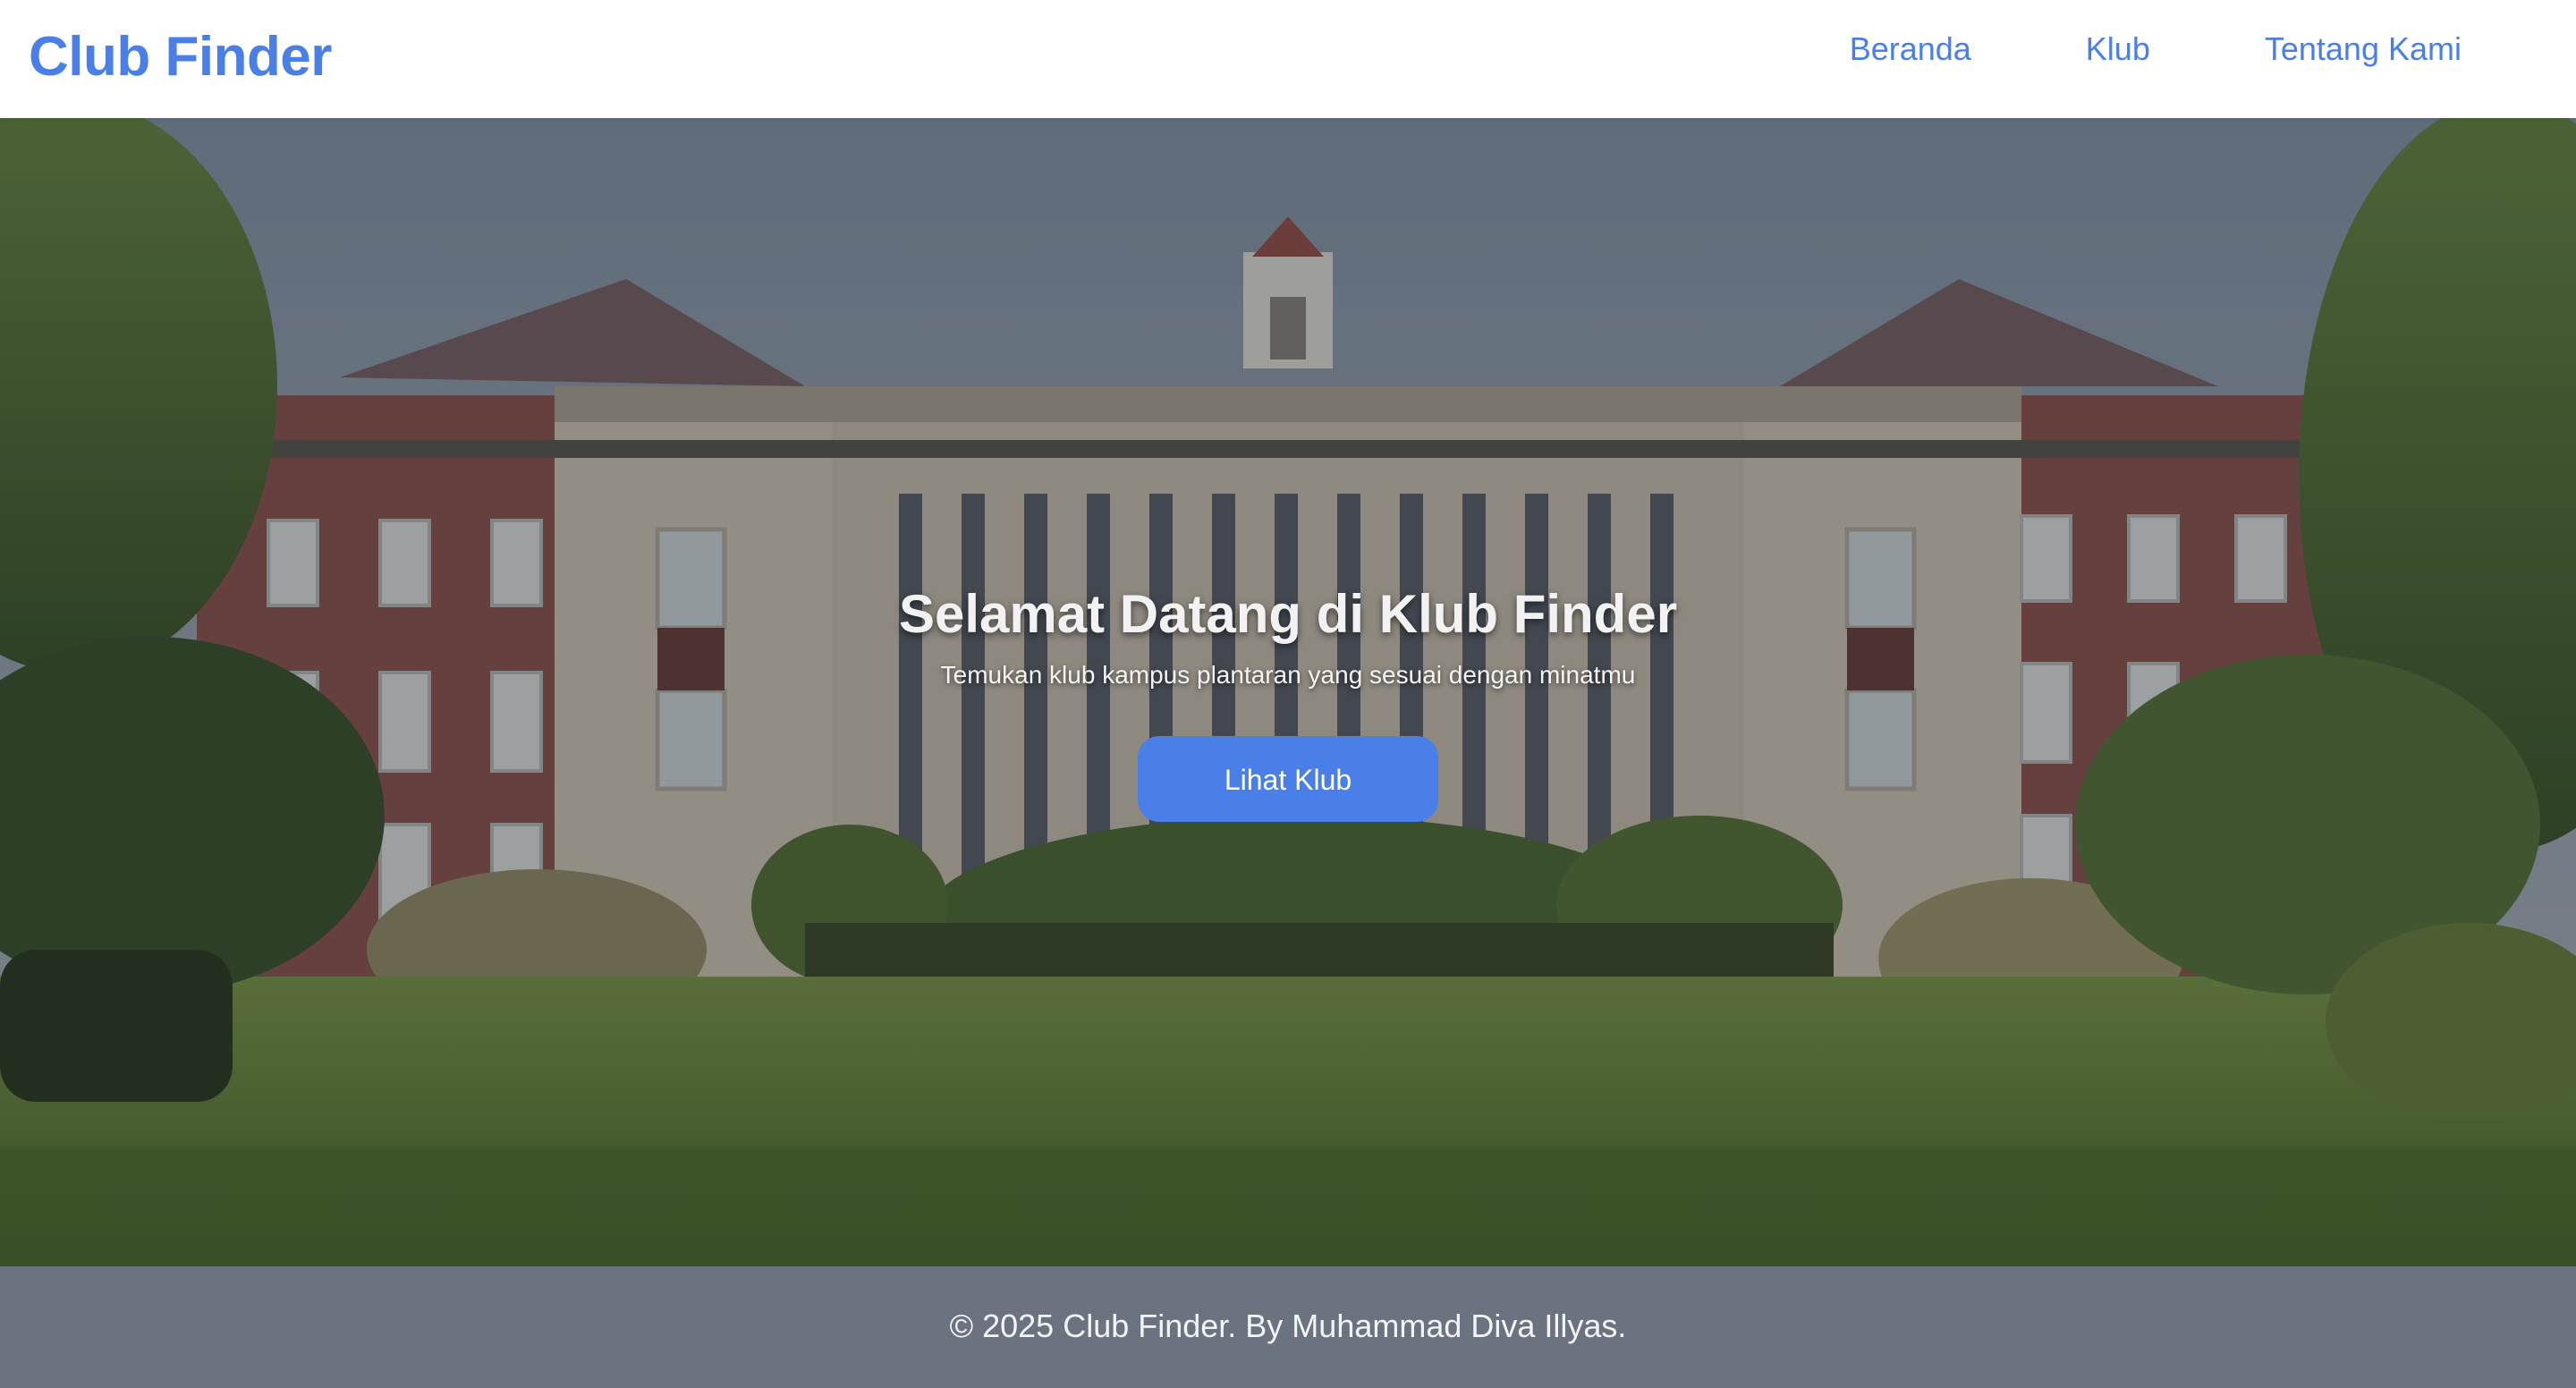 The width and height of the screenshot is (2576, 1388). What do you see at coordinates (2363, 49) in the screenshot?
I see `nav-link-tentang-kami: Tentang Kami` at bounding box center [2363, 49].